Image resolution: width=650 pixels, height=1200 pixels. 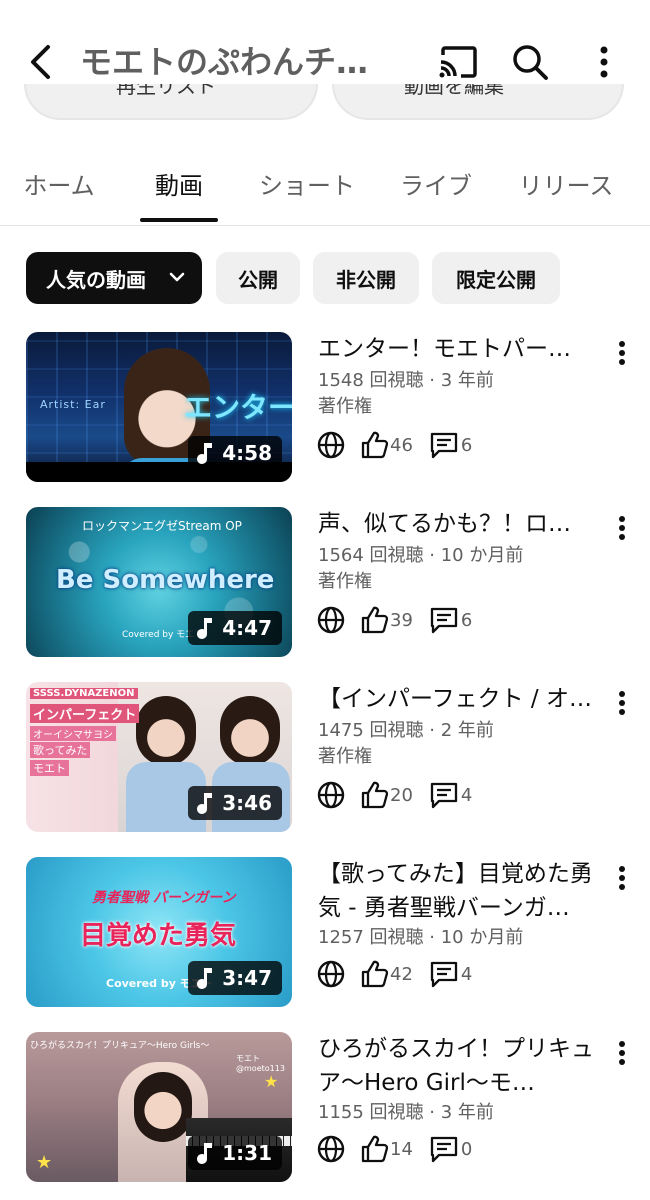 What do you see at coordinates (402, 974) in the screenshot?
I see `video-stats: 42 4` at bounding box center [402, 974].